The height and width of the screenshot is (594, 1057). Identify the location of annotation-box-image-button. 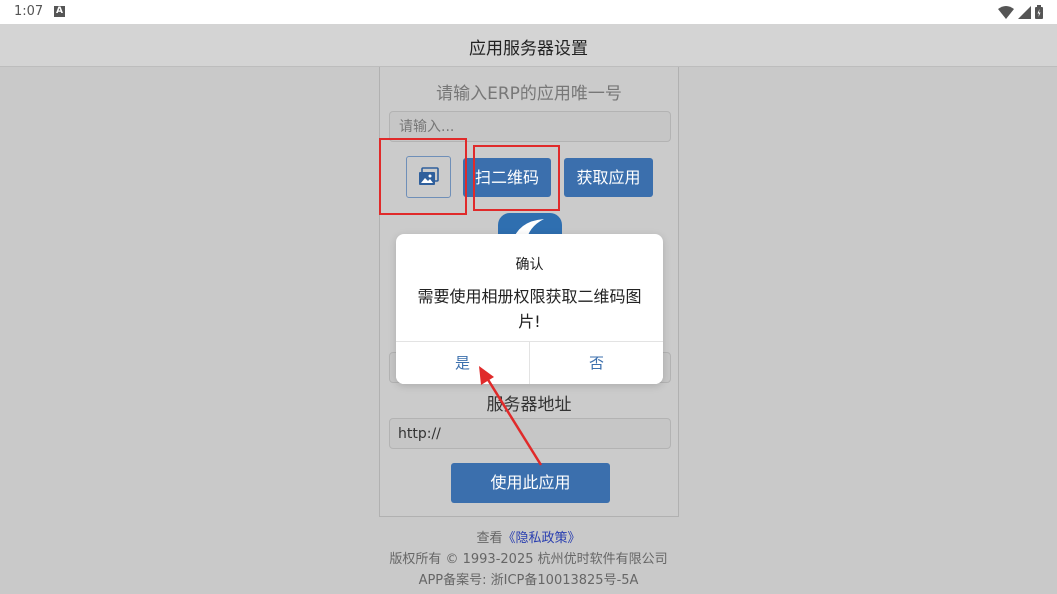
(423, 176).